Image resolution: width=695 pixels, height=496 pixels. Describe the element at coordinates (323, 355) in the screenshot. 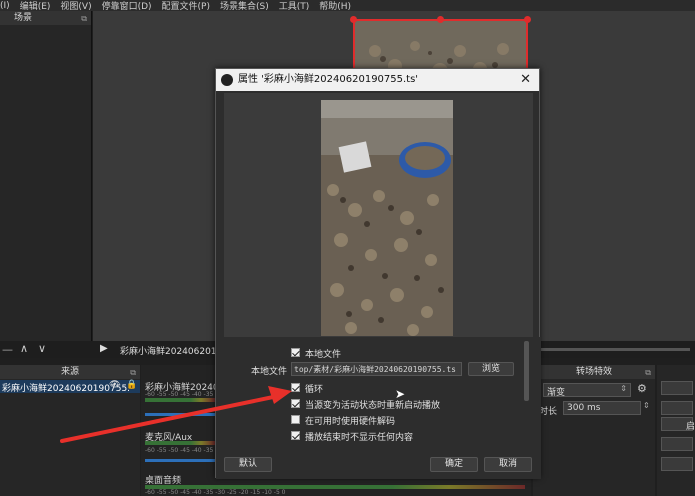

I see `local-file-checkbox-label: 本地文件` at that location.